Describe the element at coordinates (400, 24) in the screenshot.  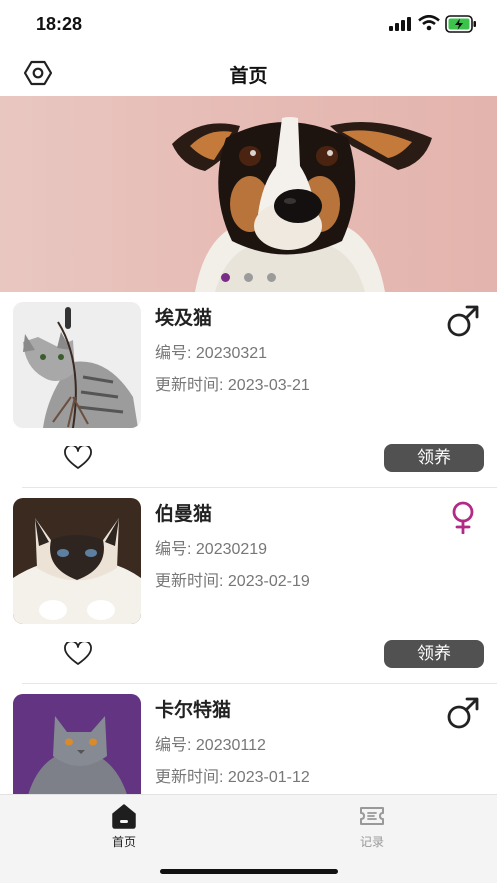
I see `cellular-signal-icon` at that location.